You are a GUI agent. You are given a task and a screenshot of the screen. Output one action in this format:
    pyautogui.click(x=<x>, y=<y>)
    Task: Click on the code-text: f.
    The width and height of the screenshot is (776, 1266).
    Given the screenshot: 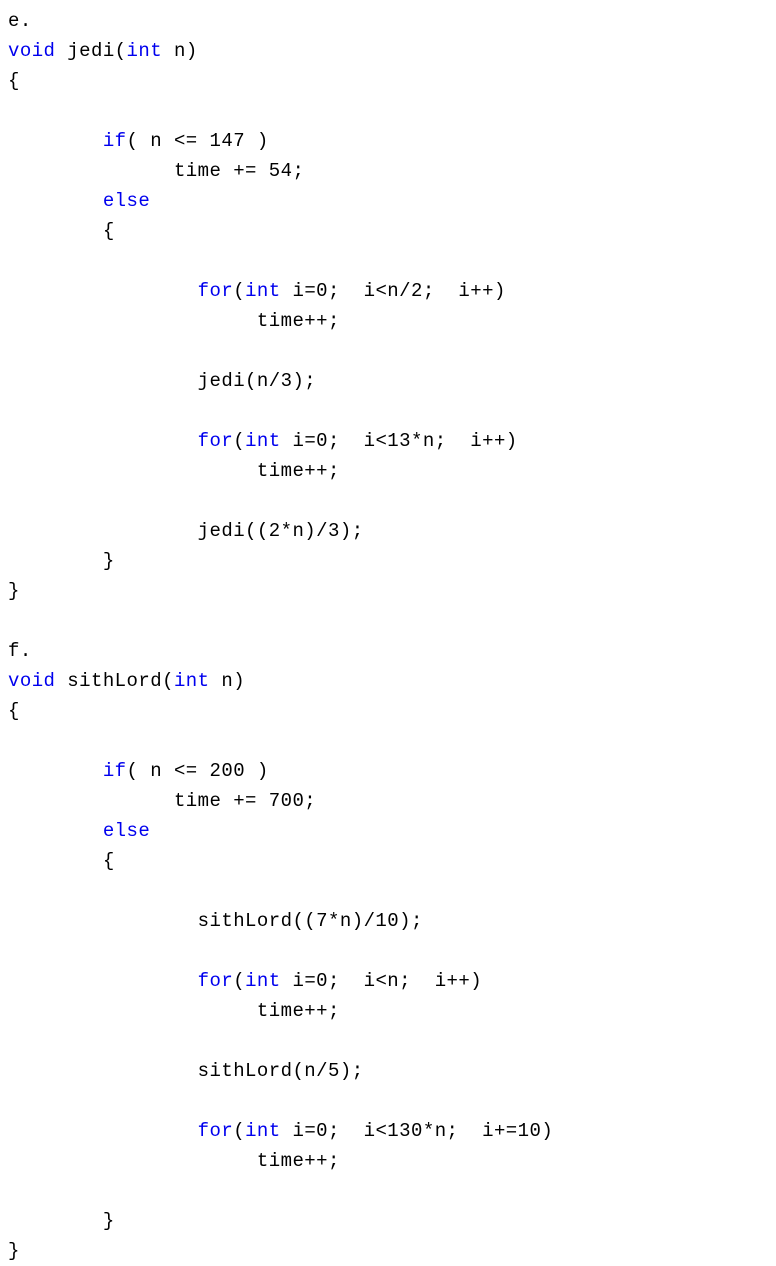 What is the action you would take?
    pyautogui.click(x=20, y=651)
    